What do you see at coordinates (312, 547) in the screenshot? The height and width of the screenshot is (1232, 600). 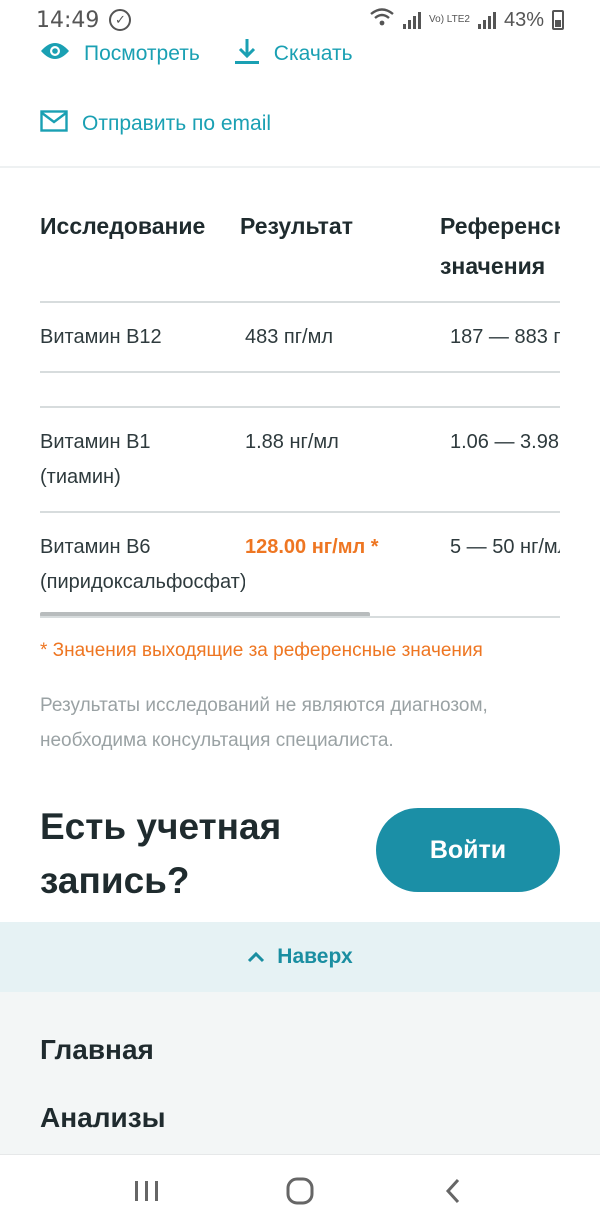 I see `row-result-out-of-range: 128.00 нг/мл *` at bounding box center [312, 547].